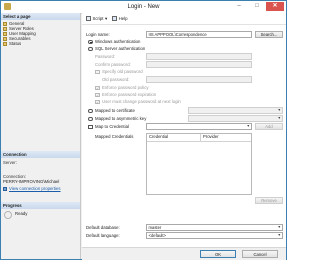 This screenshot has width=320, height=260. What do you see at coordinates (269, 126) in the screenshot?
I see `add-credential-button: Add` at bounding box center [269, 126].